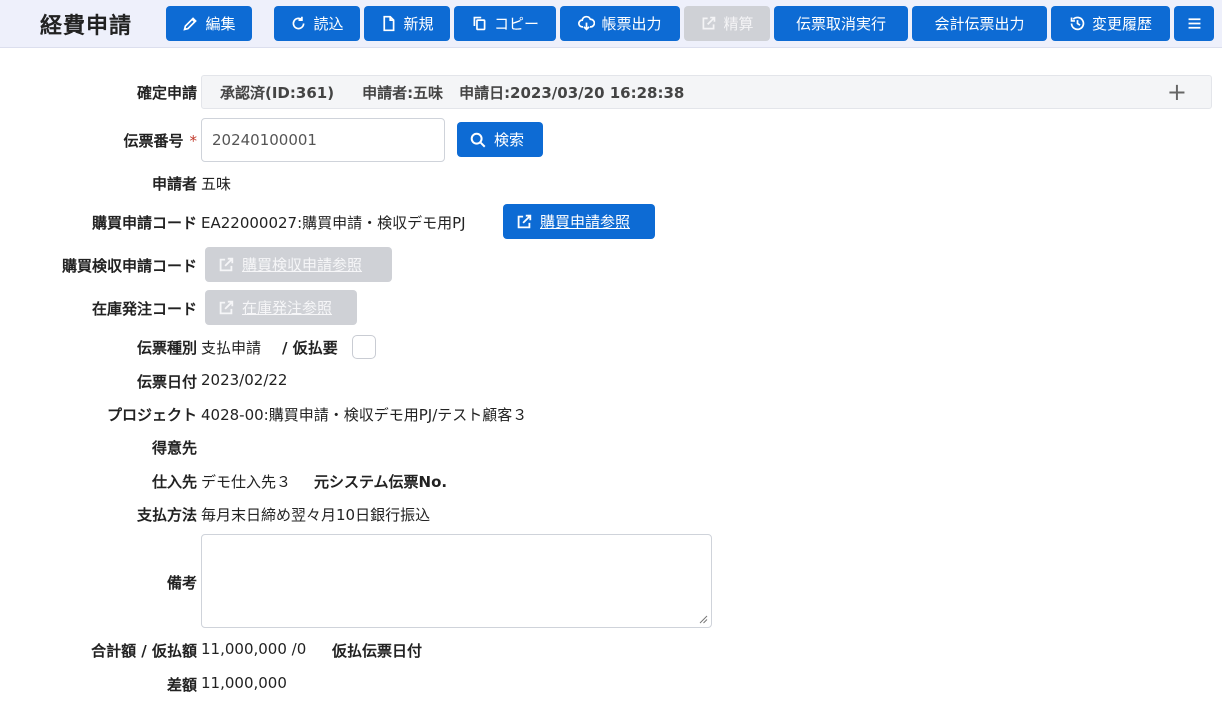  I want to click on search-button: 検索, so click(500, 139).